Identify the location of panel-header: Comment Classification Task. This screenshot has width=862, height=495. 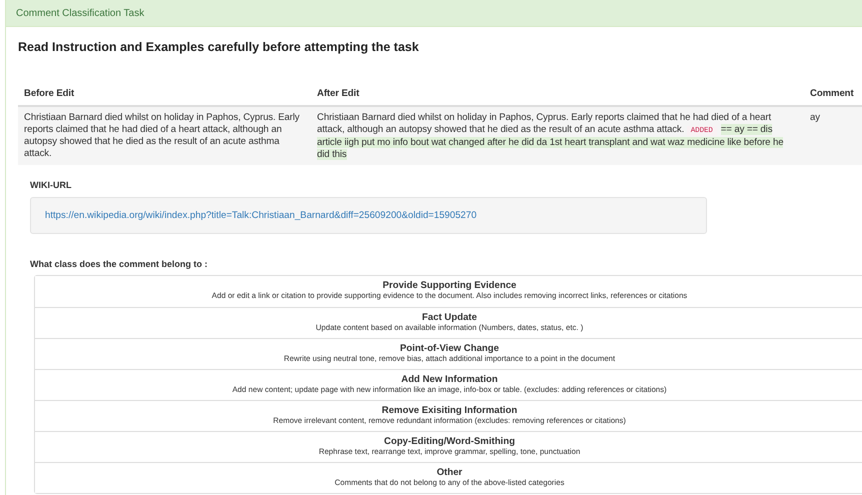
(434, 13).